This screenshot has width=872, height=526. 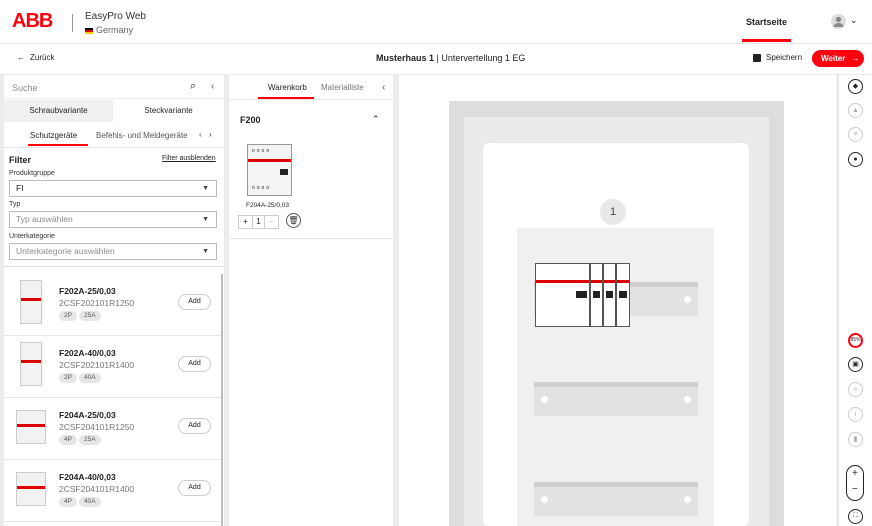 I want to click on nav-active-indicator, so click(x=766, y=40).